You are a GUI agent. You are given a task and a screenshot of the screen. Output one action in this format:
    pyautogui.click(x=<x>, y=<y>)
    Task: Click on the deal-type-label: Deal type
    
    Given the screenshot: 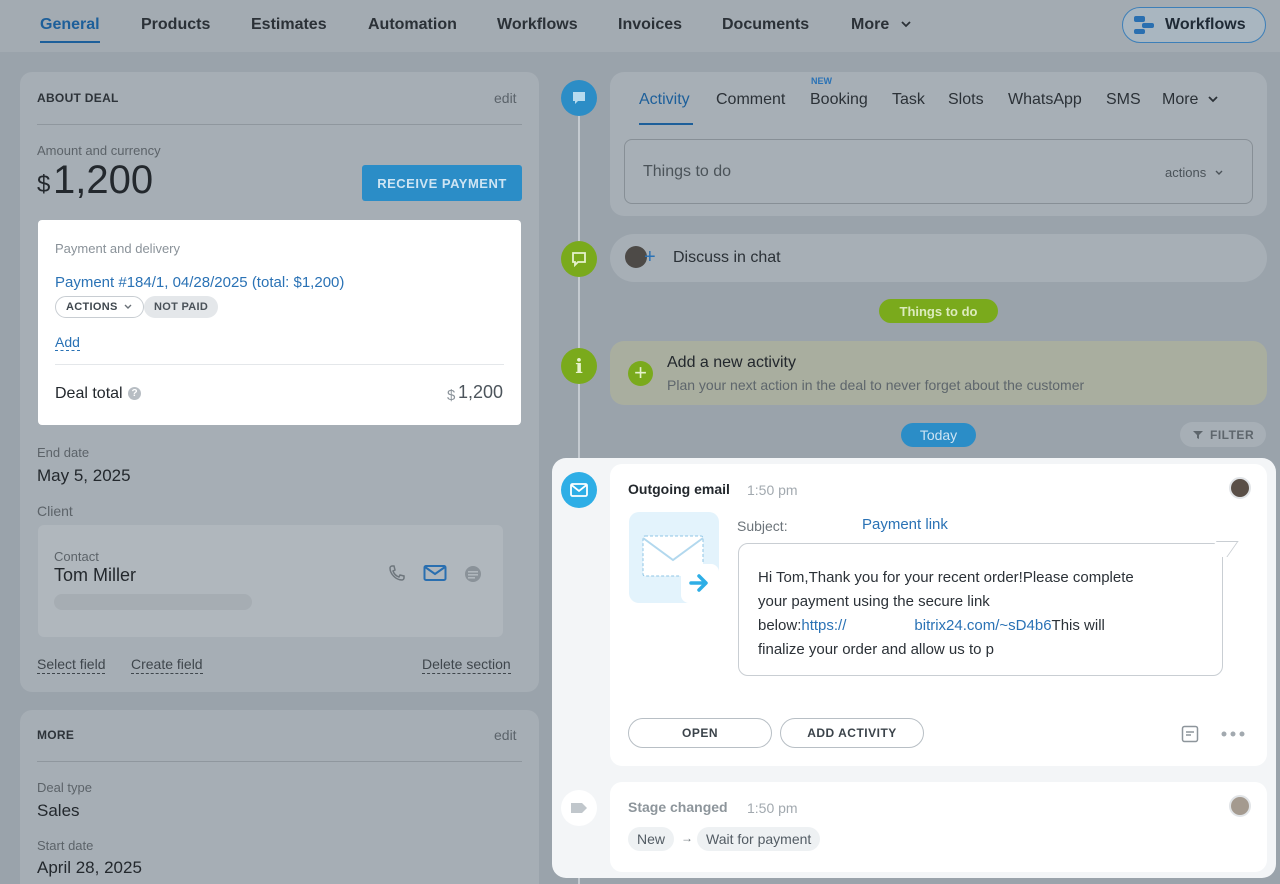 What is the action you would take?
    pyautogui.click(x=64, y=787)
    